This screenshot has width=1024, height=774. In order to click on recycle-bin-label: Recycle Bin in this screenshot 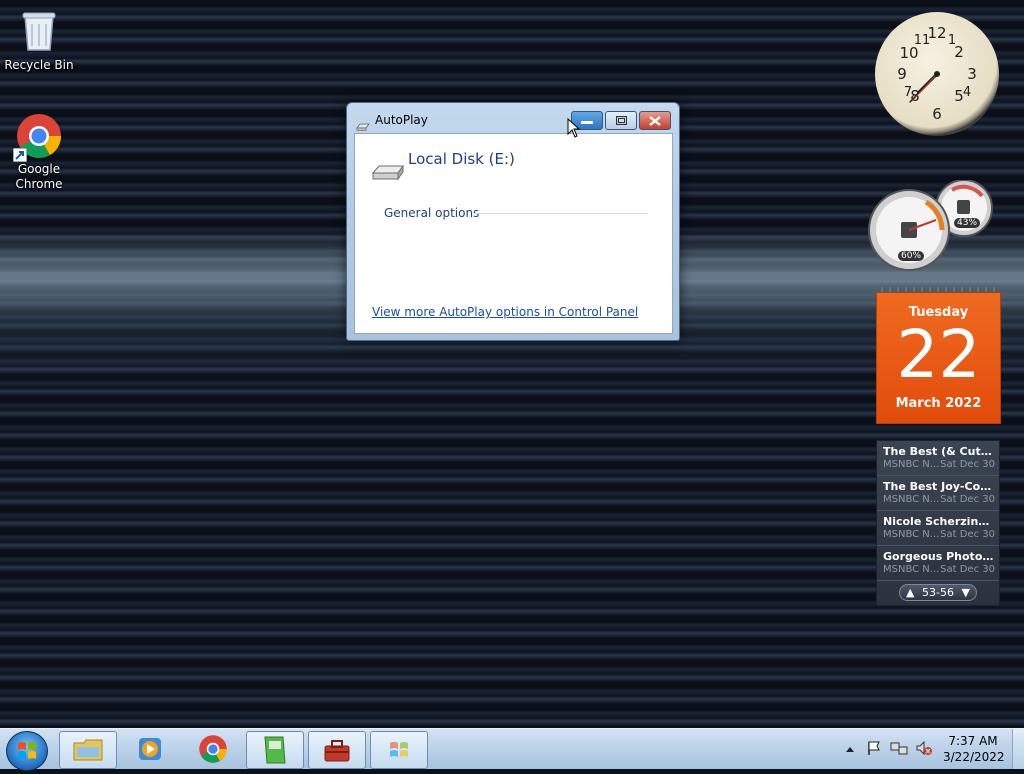, I will do `click(39, 65)`.